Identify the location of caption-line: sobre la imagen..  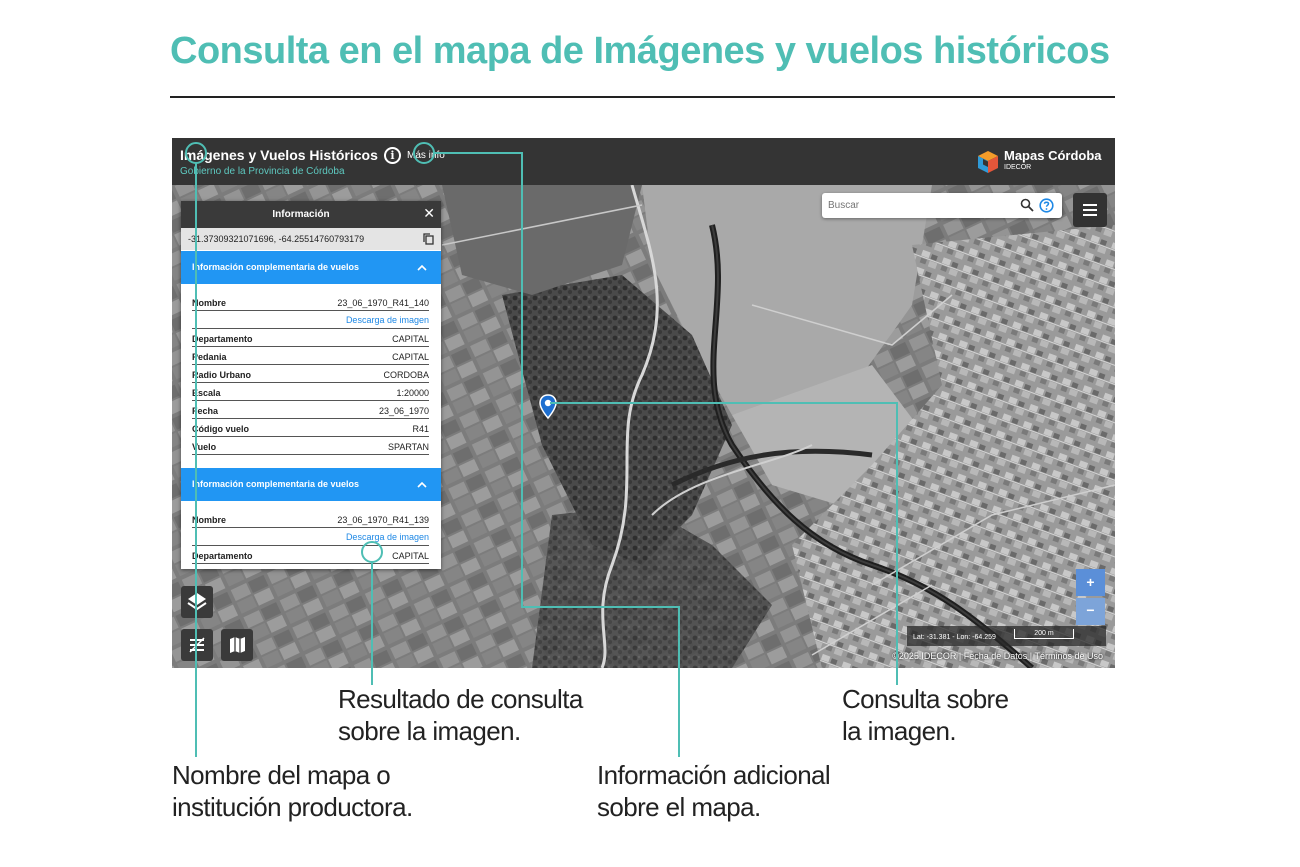
(429, 731).